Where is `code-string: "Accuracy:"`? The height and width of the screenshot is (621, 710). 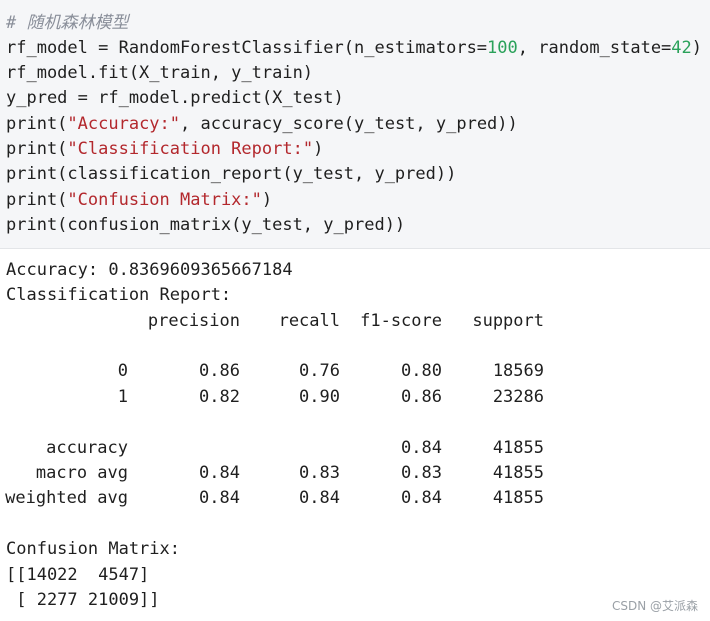
code-string: "Accuracy:" is located at coordinates (124, 124).